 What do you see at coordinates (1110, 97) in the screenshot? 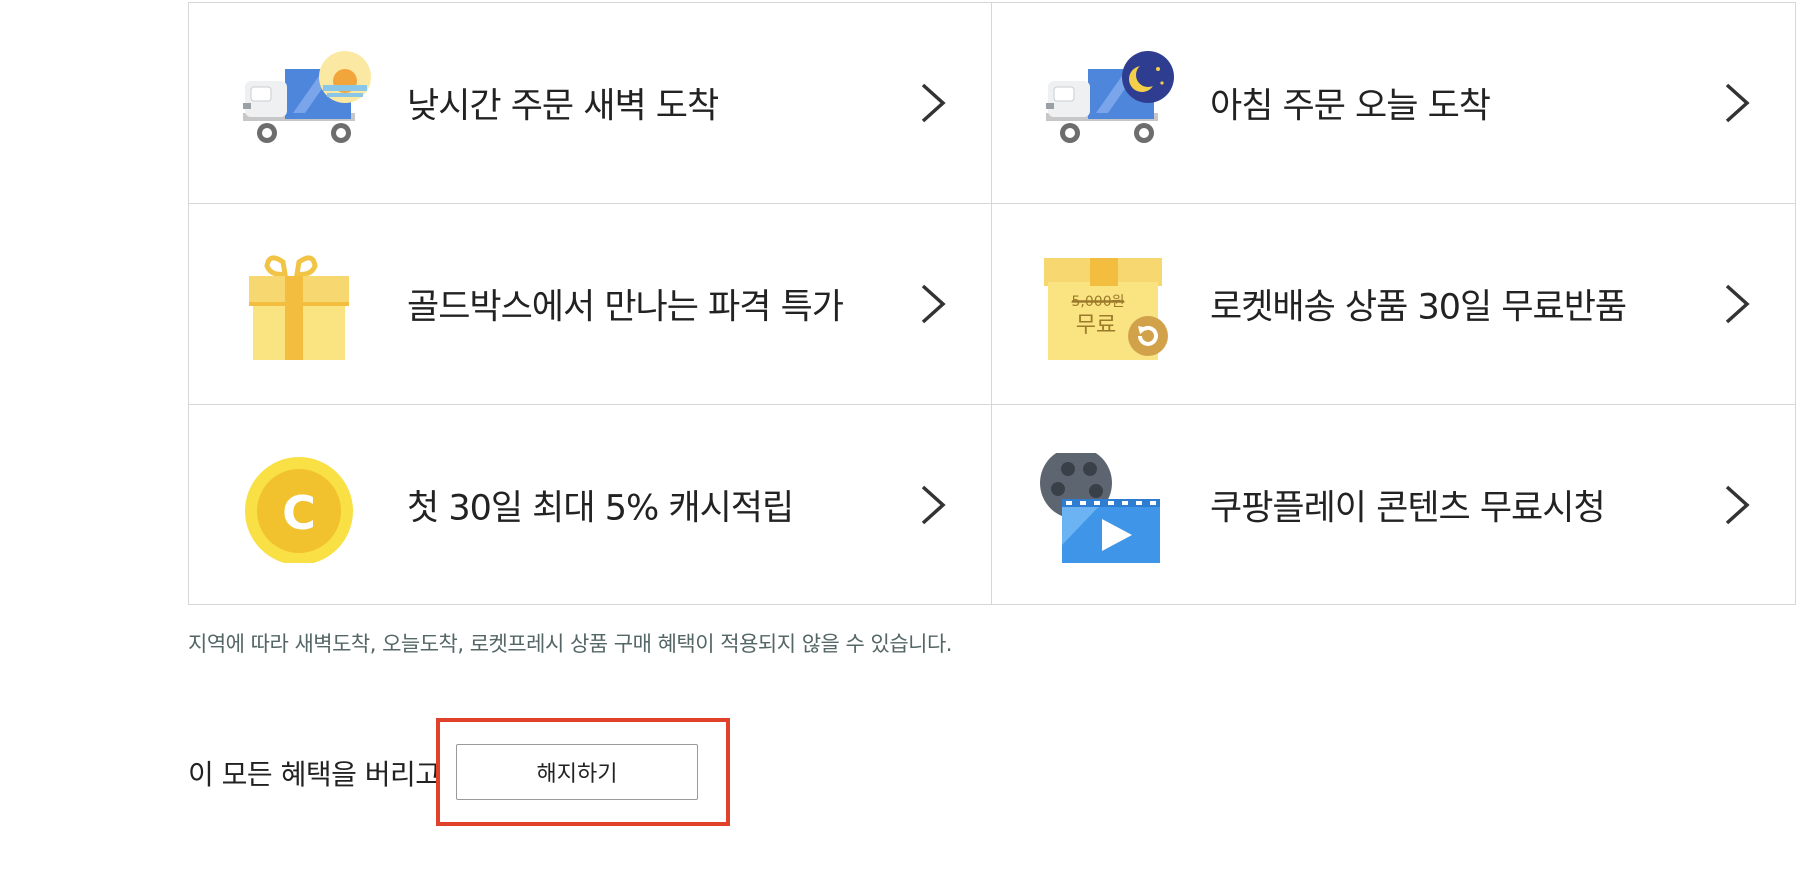
I see `truck-moon-icon` at bounding box center [1110, 97].